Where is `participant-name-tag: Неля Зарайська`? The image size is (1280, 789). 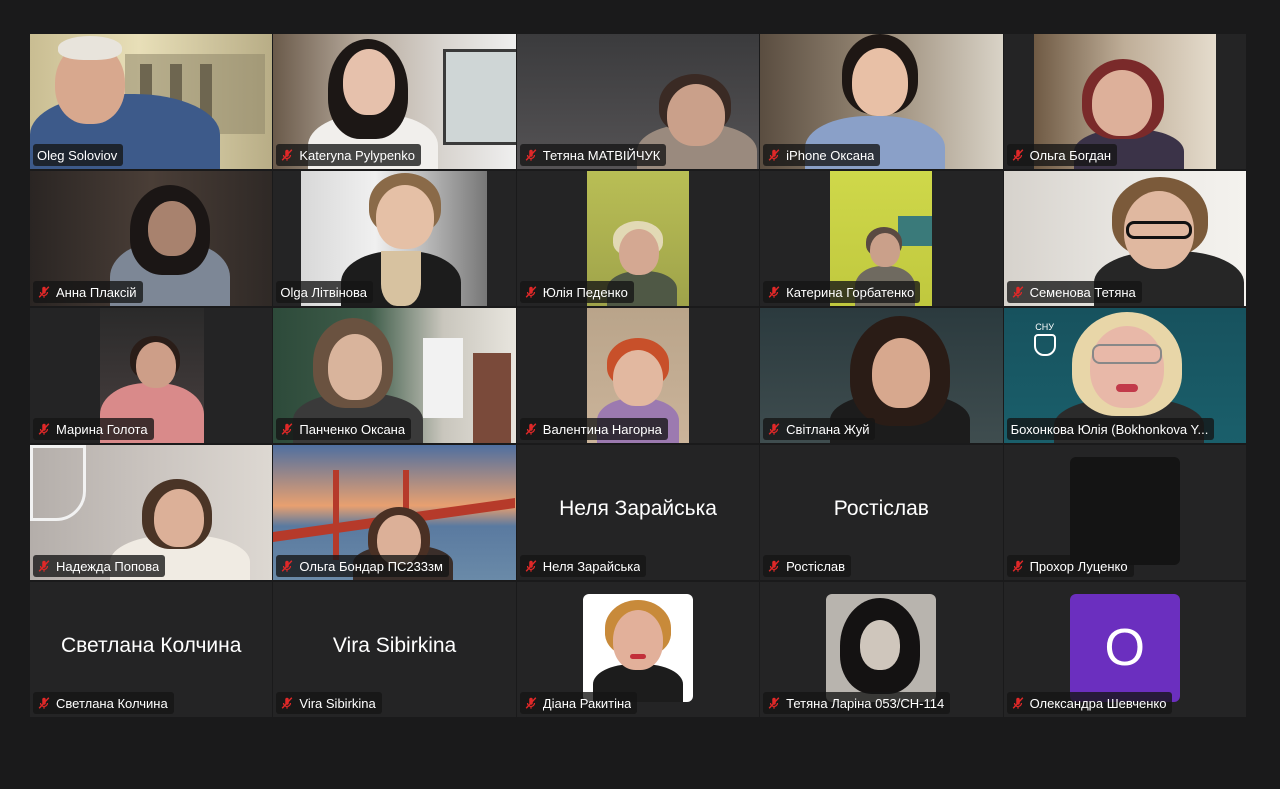 participant-name-tag: Неля Зарайська is located at coordinates (583, 566).